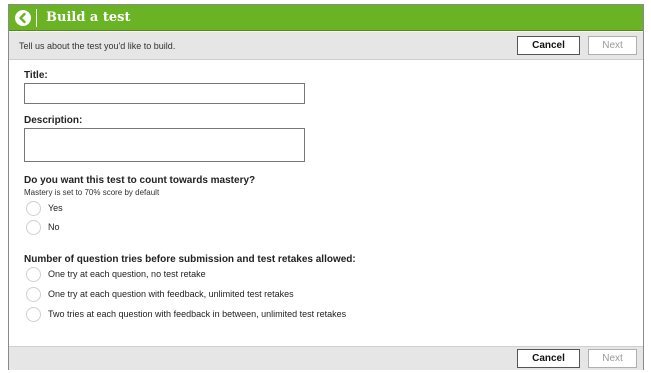  I want to click on radio-one-feedback, so click(33, 294).